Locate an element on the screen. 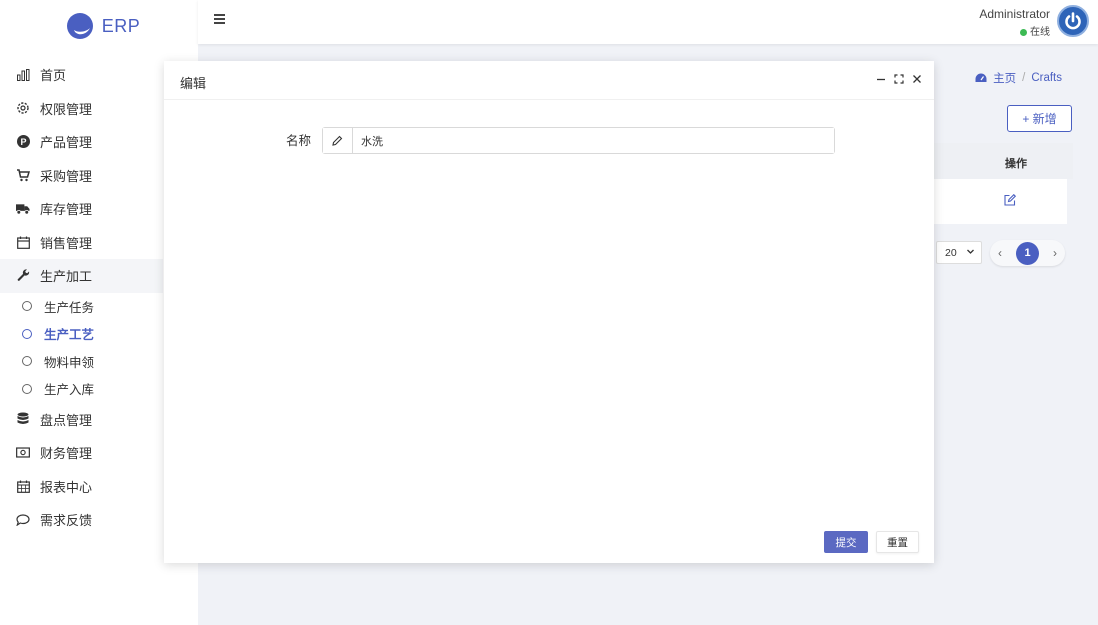 This screenshot has height=625, width=1098. add-button: + 新增 is located at coordinates (1039, 118).